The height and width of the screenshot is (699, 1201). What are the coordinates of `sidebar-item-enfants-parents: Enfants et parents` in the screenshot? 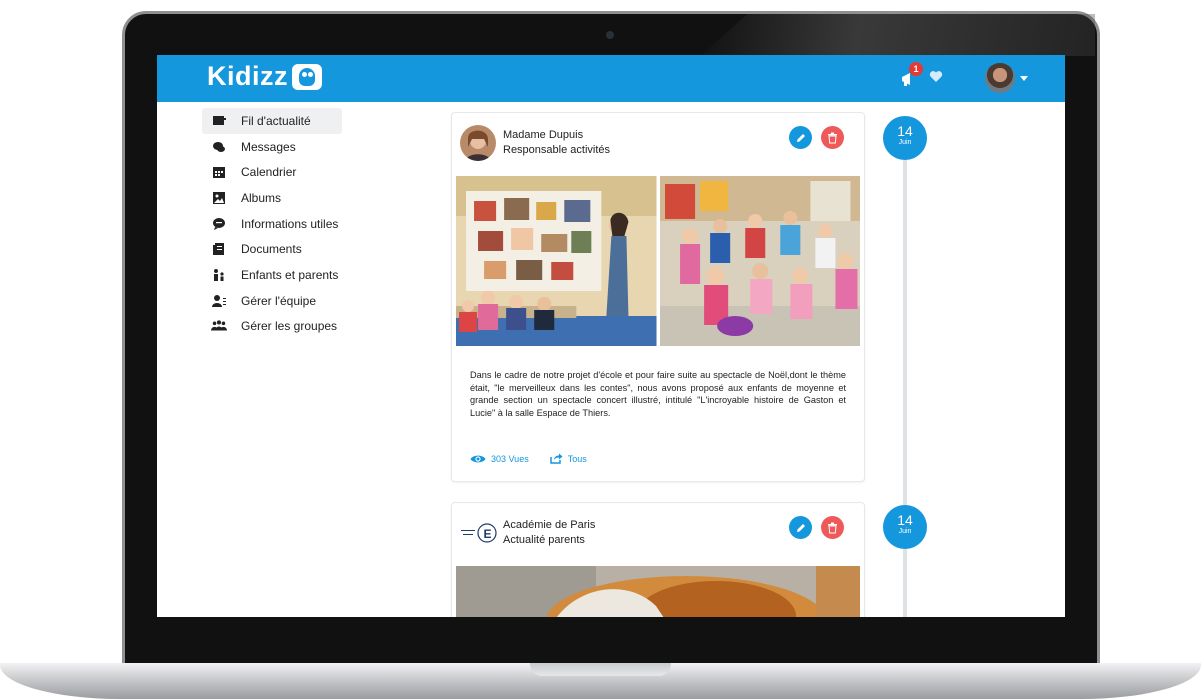 It's located at (272, 275).